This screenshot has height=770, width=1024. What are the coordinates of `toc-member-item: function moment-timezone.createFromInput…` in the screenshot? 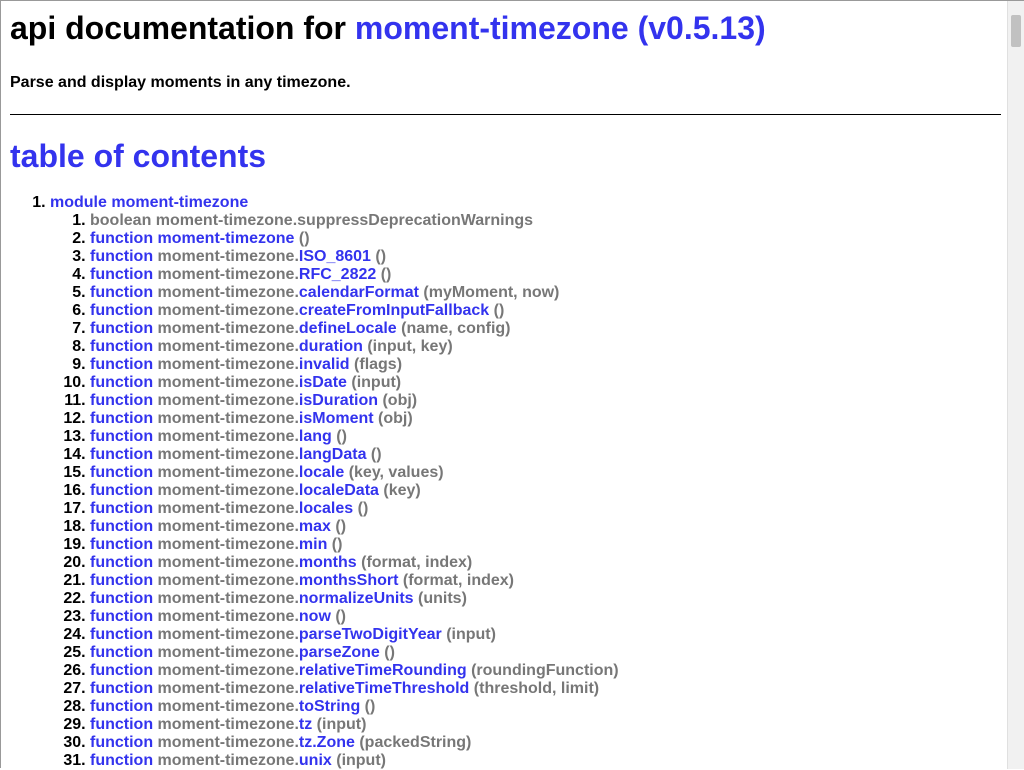 It's located at (545, 311).